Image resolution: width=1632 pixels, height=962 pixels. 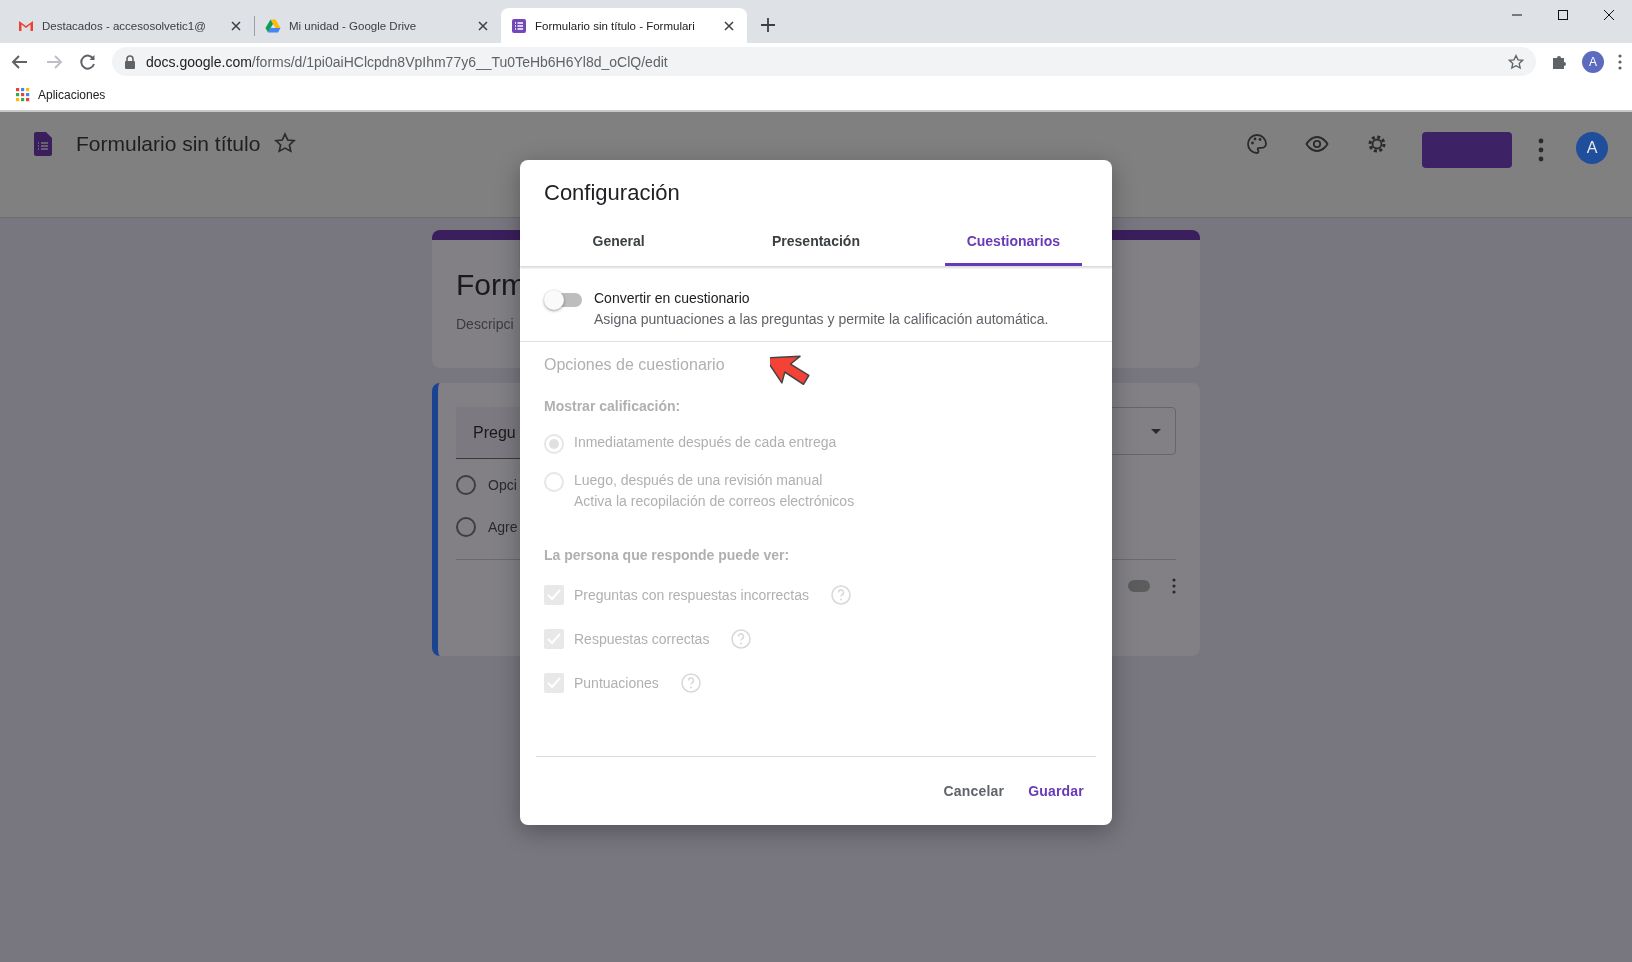 I want to click on checkbox-label: Preguntas con respuestas incorrectas, so click(x=691, y=595).